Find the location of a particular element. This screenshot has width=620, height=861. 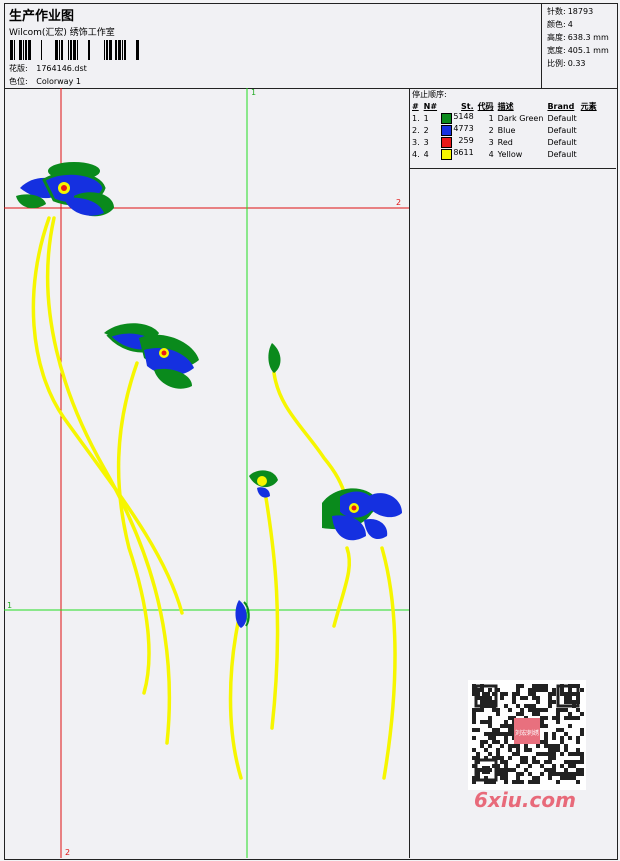

stat-height: 高度: 638.3 mm is located at coordinates (577, 37).